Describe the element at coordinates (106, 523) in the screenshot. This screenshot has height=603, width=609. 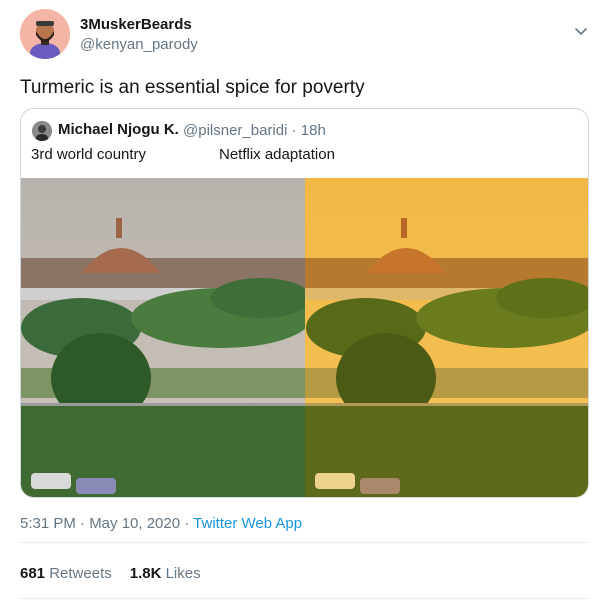
I see `tweet-time: 5:31 PM · May 10, 2020 ·` at that location.